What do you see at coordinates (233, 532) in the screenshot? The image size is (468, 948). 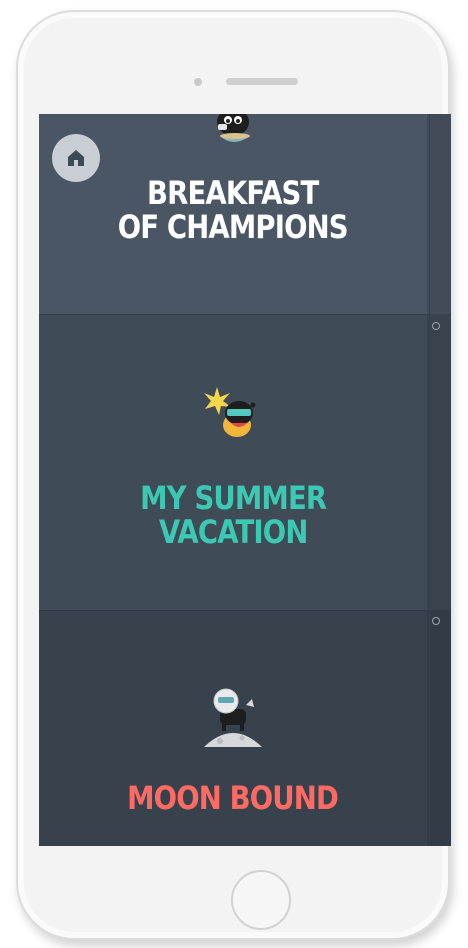 I see `card-title-line2: VACATION` at bounding box center [233, 532].